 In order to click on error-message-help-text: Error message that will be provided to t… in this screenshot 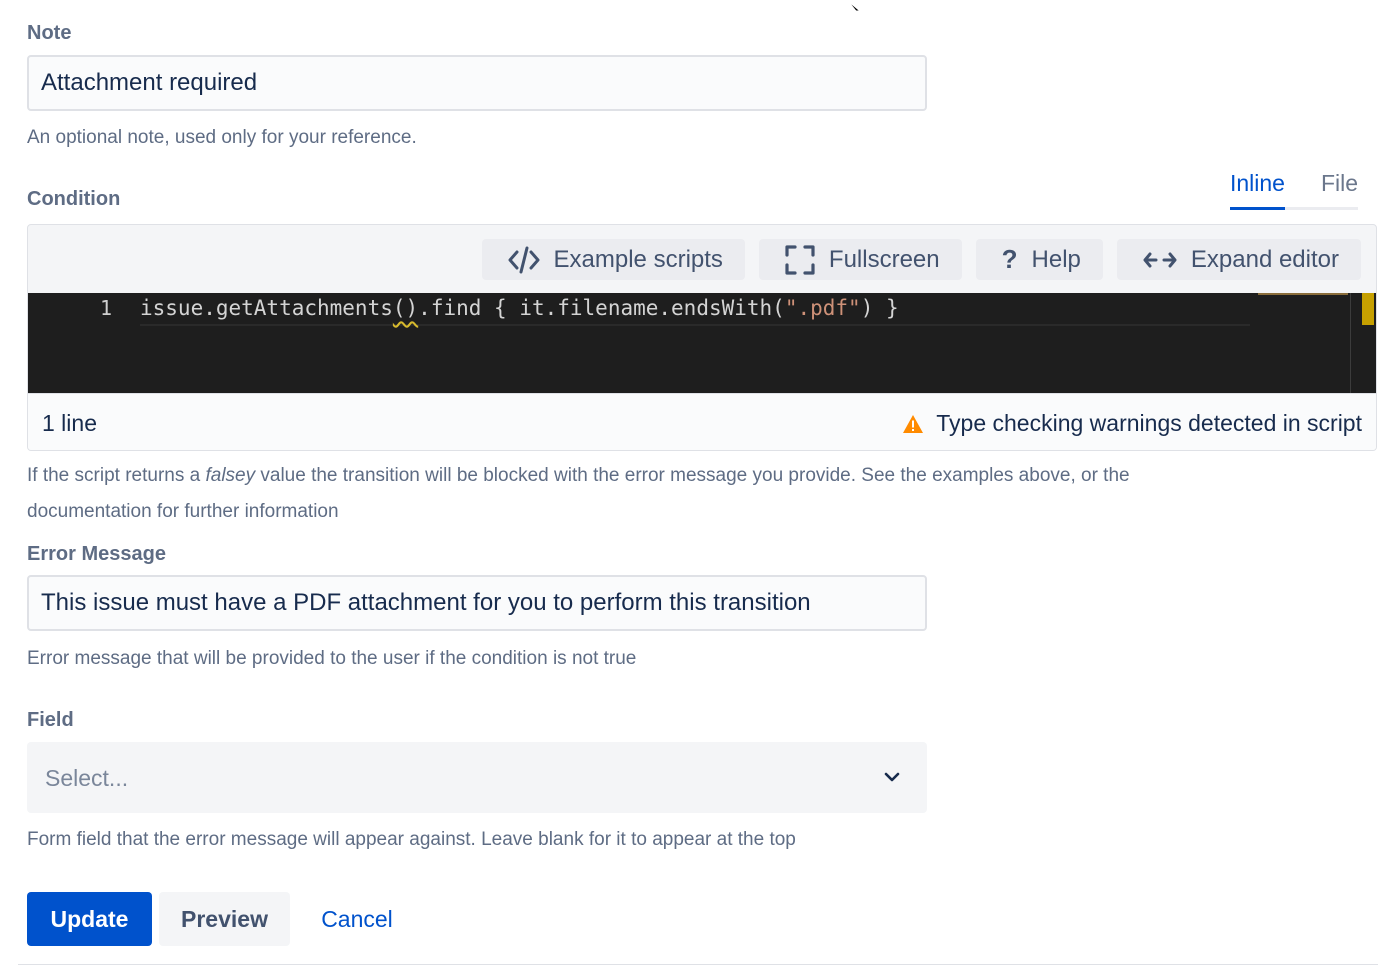, I will do `click(332, 658)`.